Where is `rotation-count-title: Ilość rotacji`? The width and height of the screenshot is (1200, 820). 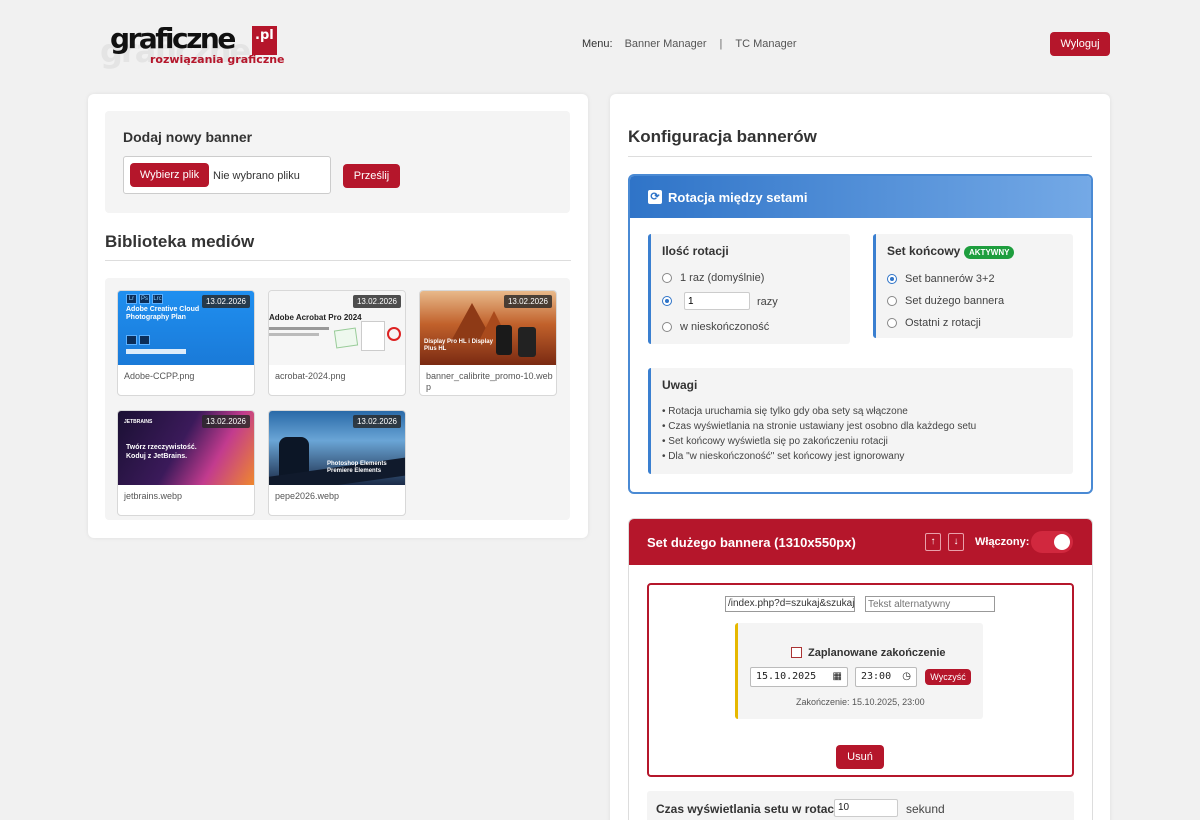 rotation-count-title: Ilość rotacji is located at coordinates (695, 251).